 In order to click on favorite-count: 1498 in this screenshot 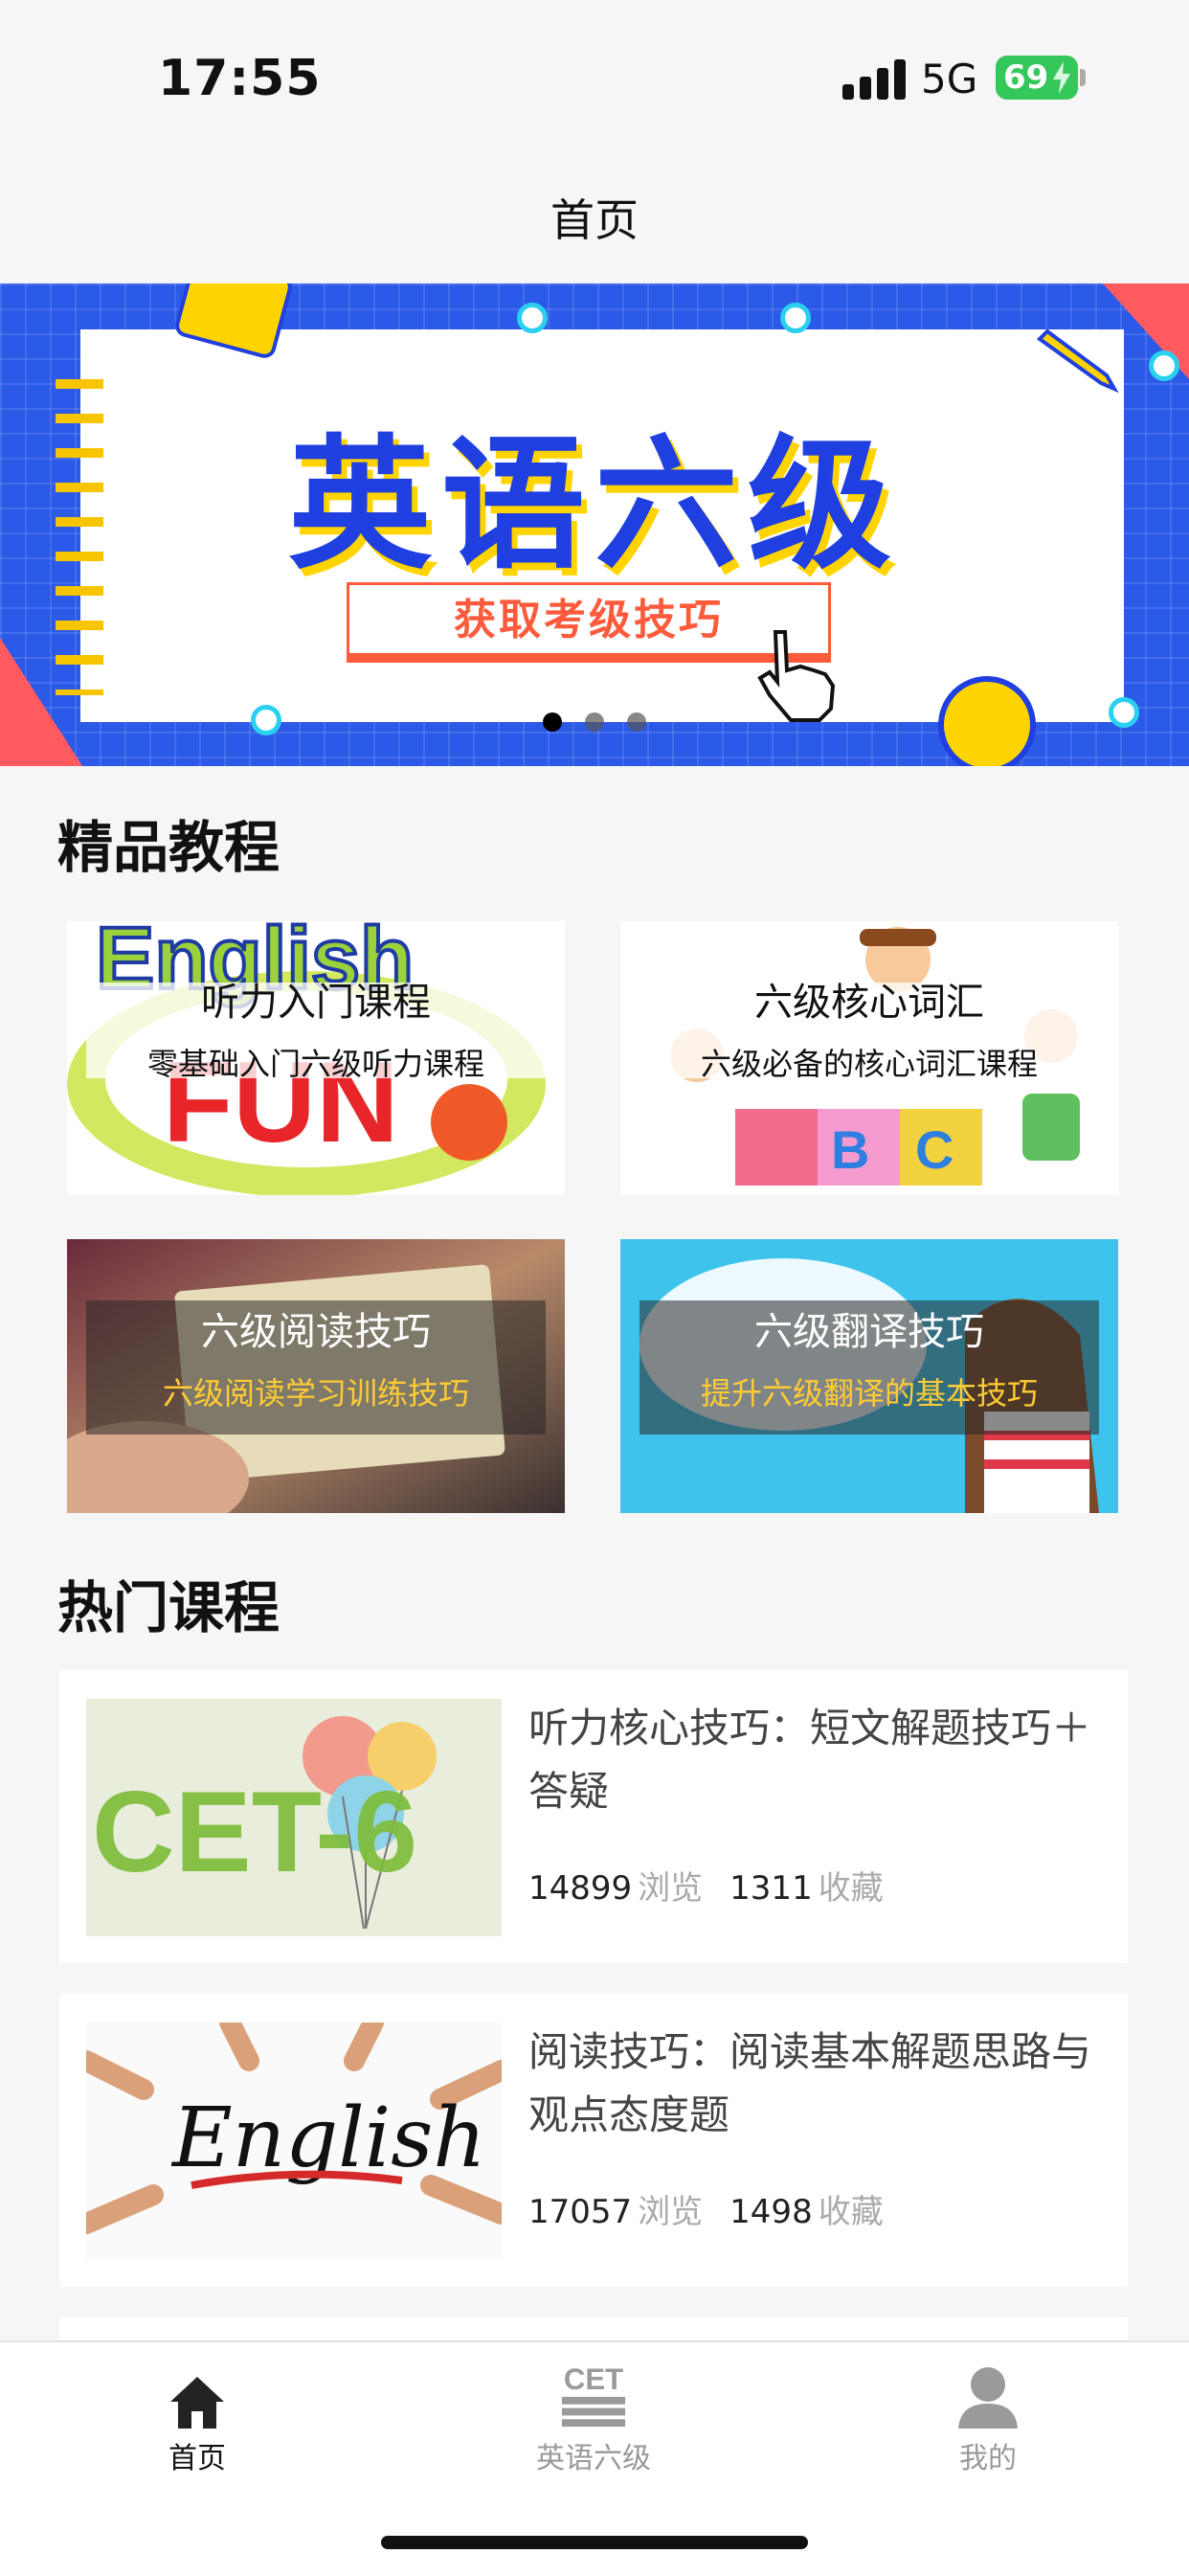, I will do `click(771, 2212)`.